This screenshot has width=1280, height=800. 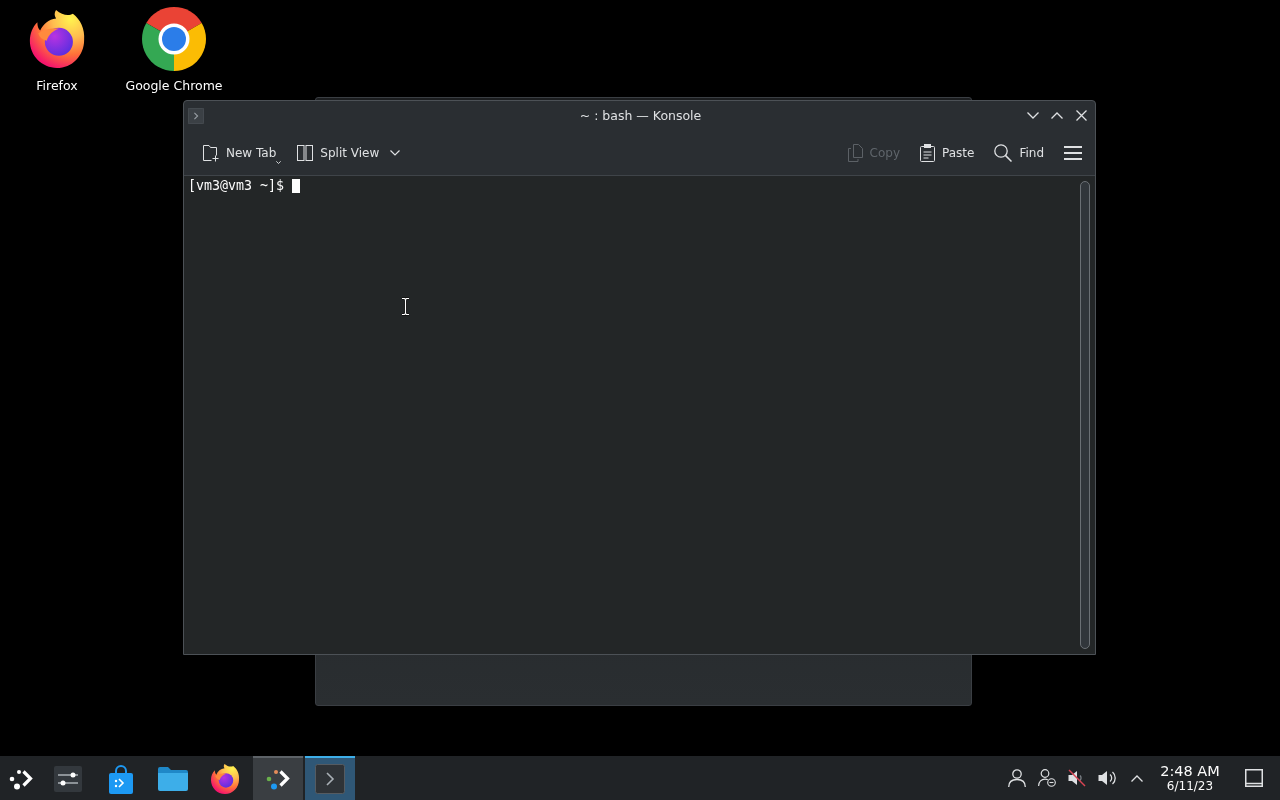 What do you see at coordinates (1254, 778) in the screenshot?
I see `show-desktop-icon` at bounding box center [1254, 778].